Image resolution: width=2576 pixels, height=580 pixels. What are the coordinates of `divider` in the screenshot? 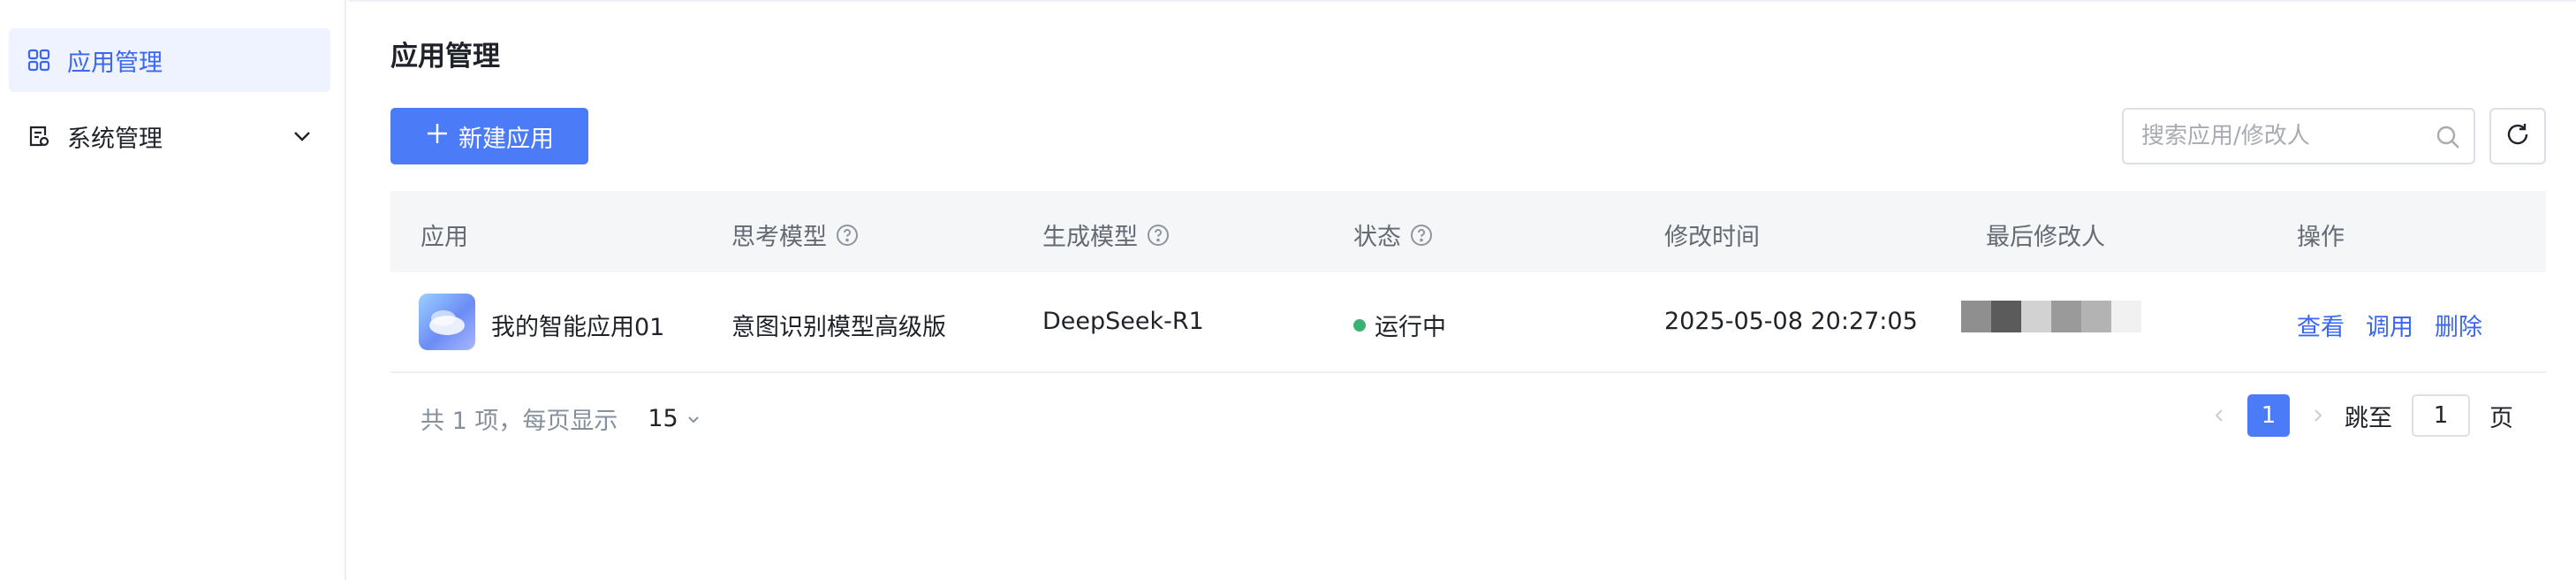 It's located at (1462, 1).